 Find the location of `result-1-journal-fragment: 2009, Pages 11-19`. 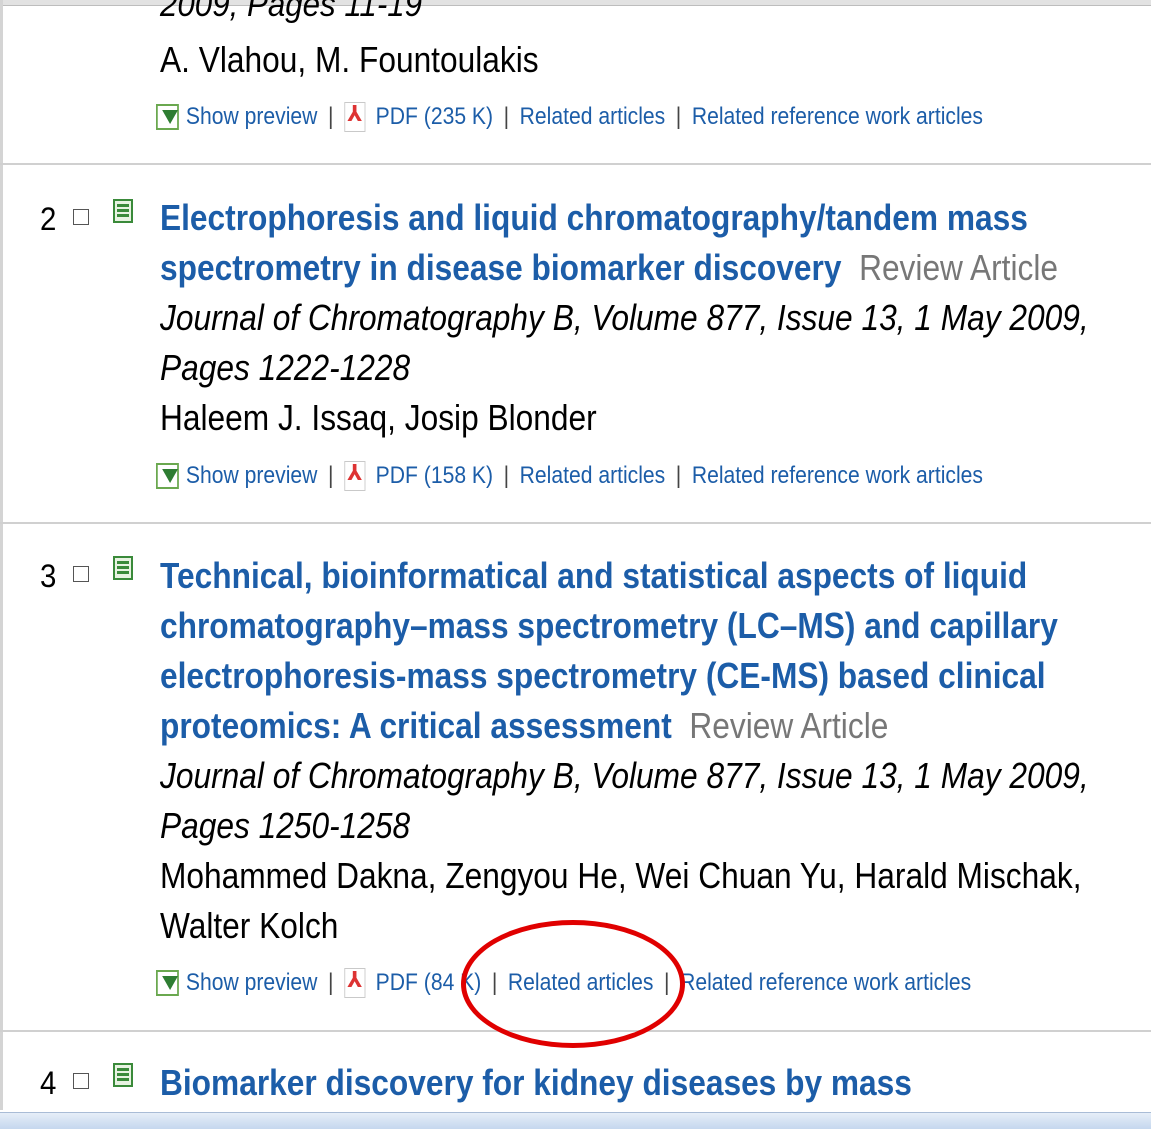

result-1-journal-fragment: 2009, Pages 11-19 is located at coordinates (291, 12).